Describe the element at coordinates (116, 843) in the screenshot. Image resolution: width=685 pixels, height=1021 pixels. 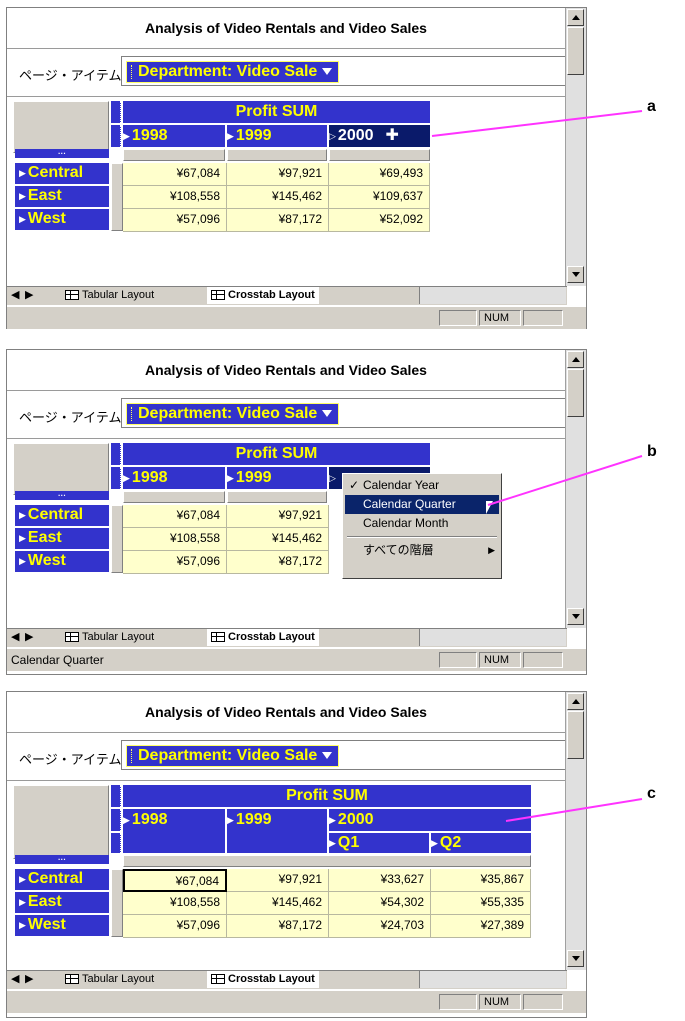
I see `quarter-grip` at that location.